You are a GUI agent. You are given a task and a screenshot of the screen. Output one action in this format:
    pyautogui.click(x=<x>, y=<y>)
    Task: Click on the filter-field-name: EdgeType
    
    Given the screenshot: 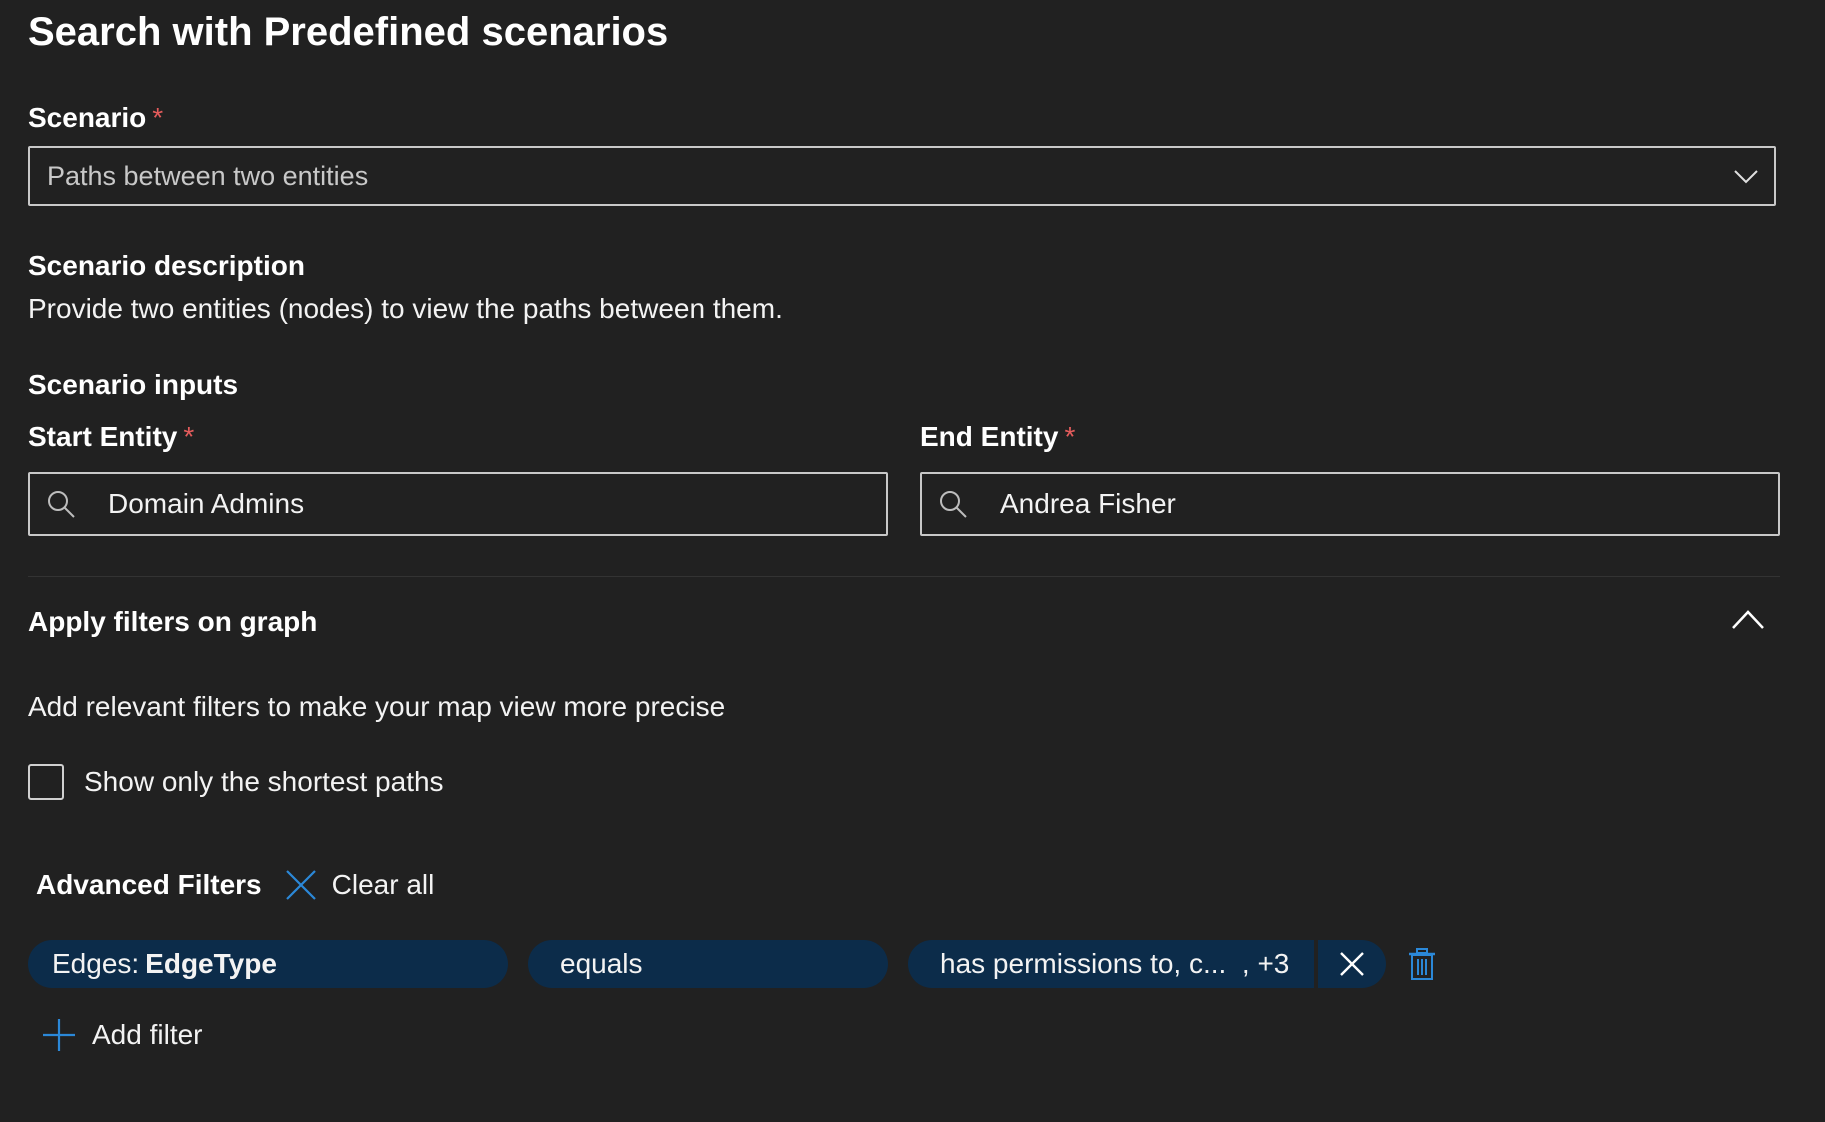 What is the action you would take?
    pyautogui.click(x=211, y=963)
    